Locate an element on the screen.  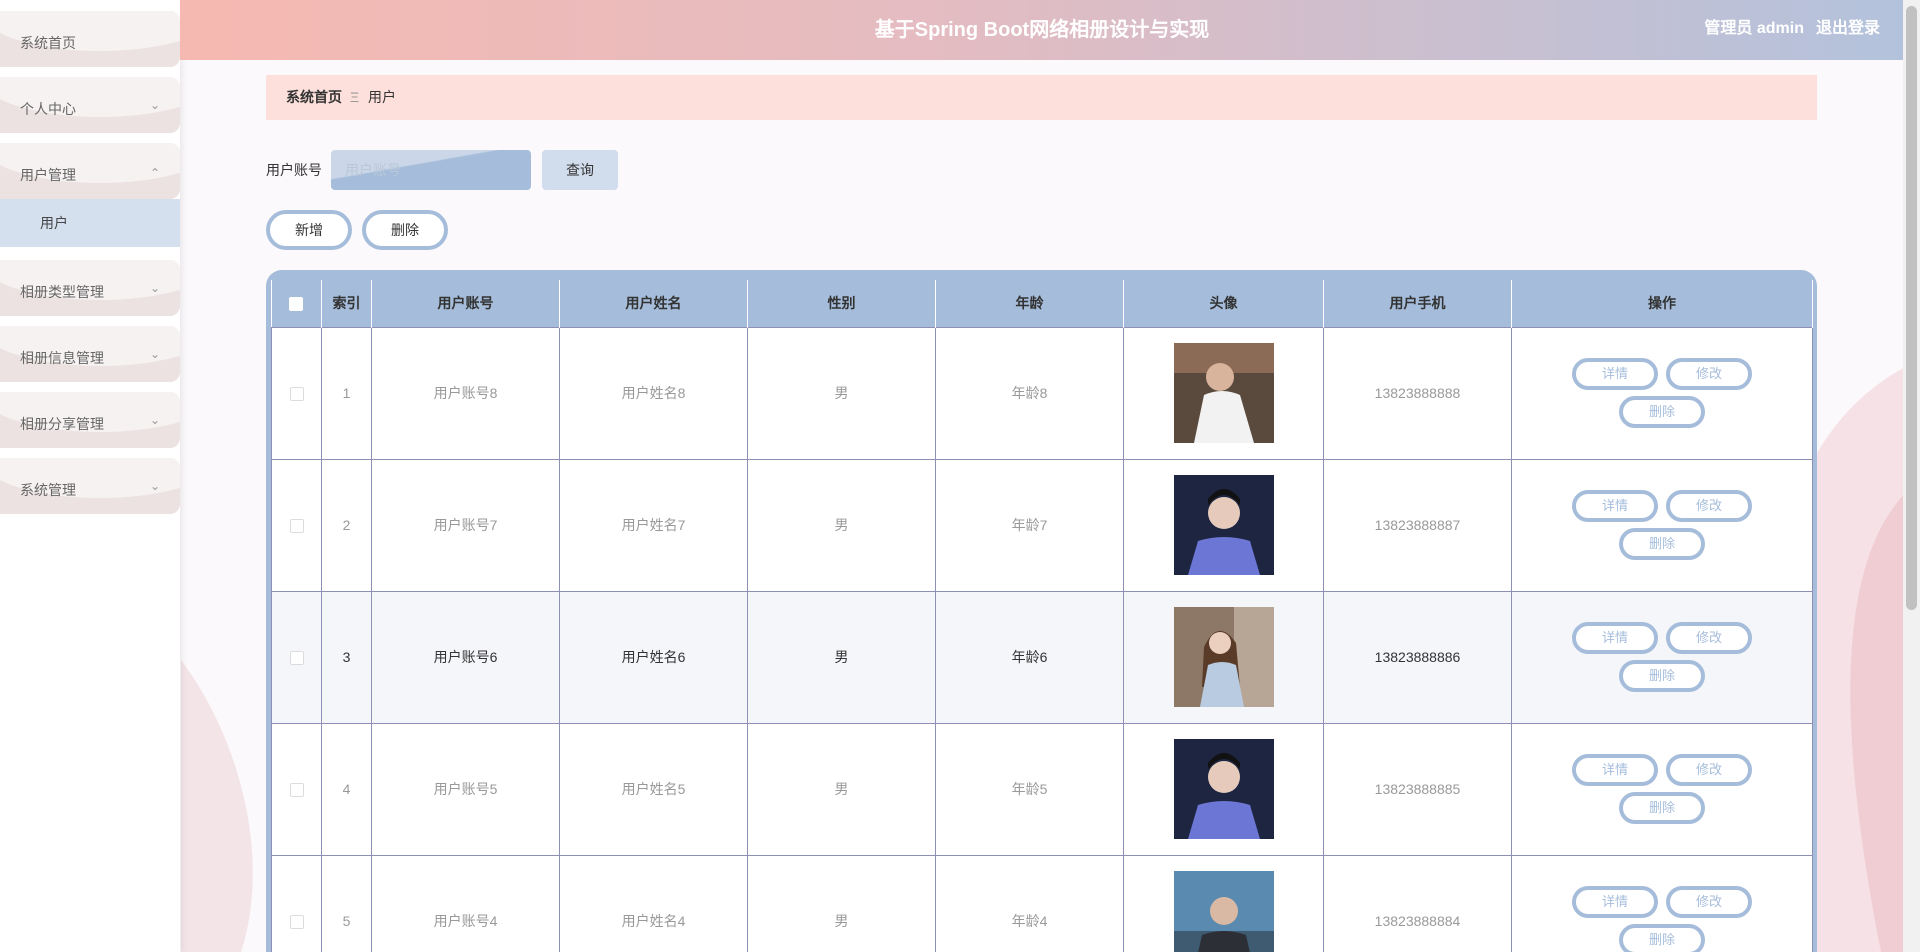
column-header: 性别 is located at coordinates (841, 303).